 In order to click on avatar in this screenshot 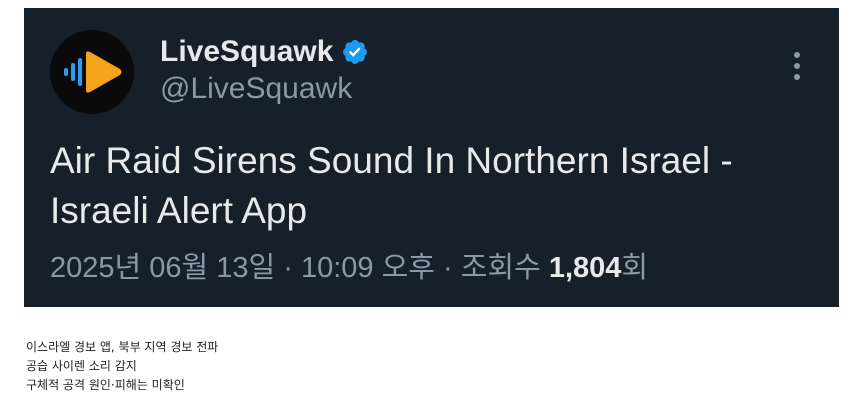, I will do `click(92, 72)`.